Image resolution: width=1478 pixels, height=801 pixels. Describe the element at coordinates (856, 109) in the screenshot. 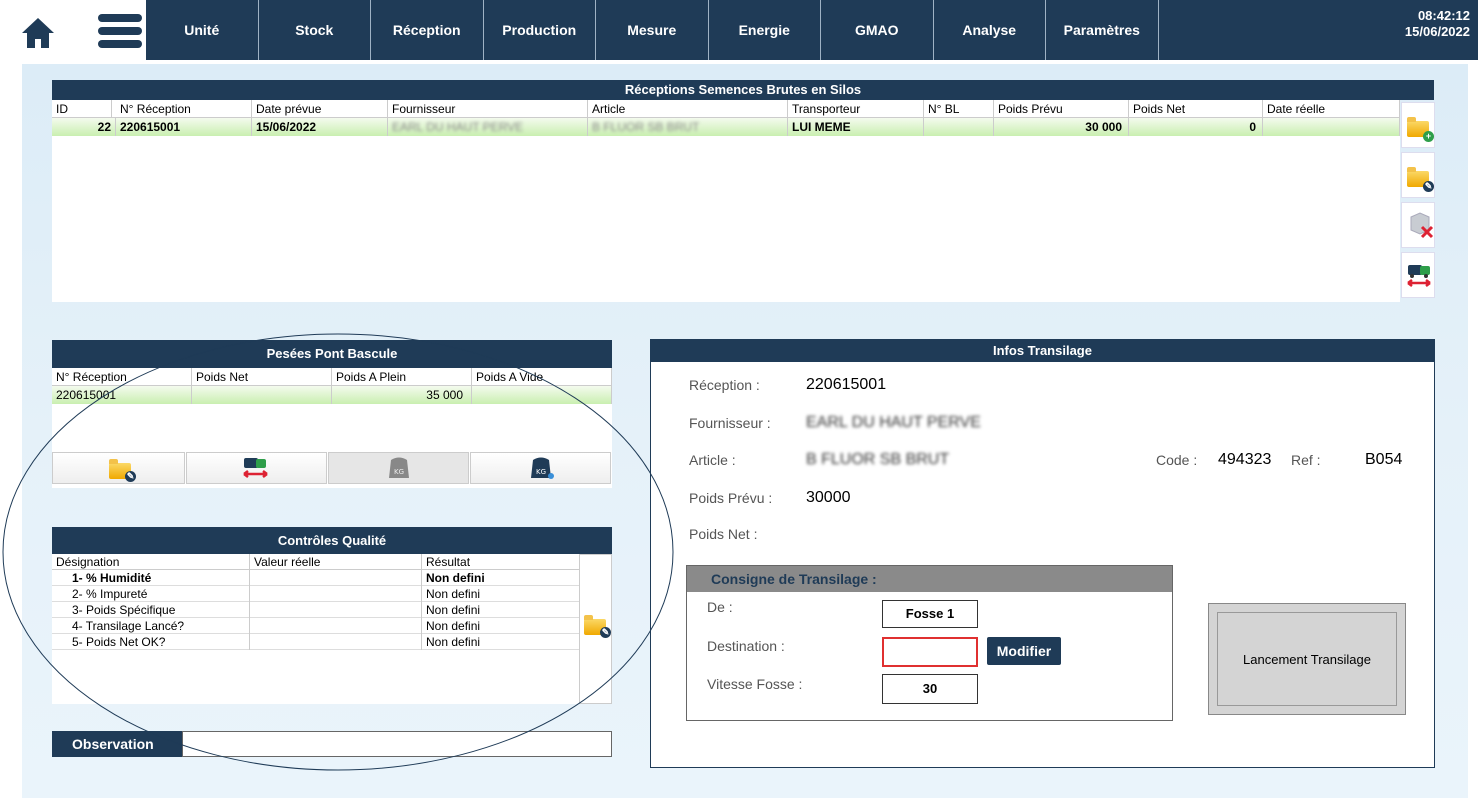

I see `col-transporteur: Transporteur` at that location.